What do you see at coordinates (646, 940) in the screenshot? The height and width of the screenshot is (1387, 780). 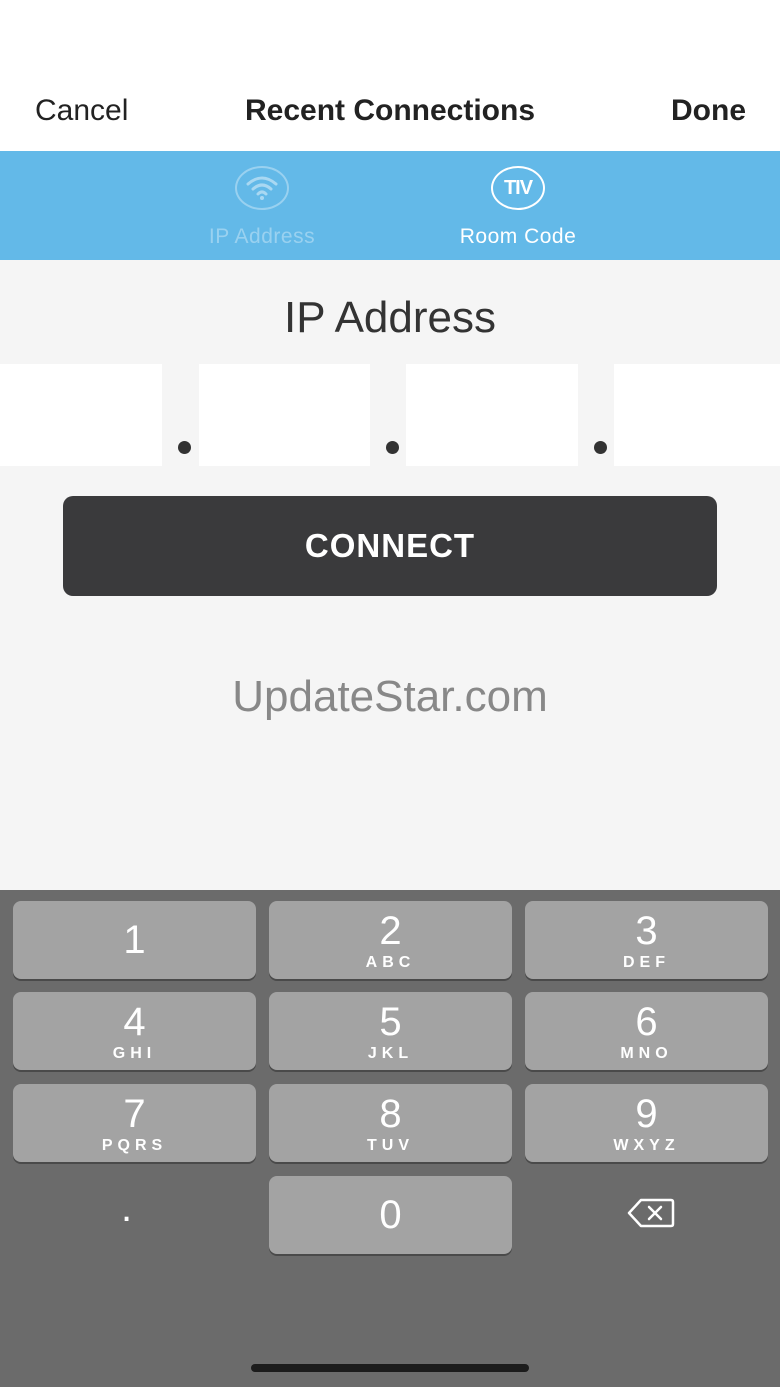 I see `key-3: 3 DEF` at bounding box center [646, 940].